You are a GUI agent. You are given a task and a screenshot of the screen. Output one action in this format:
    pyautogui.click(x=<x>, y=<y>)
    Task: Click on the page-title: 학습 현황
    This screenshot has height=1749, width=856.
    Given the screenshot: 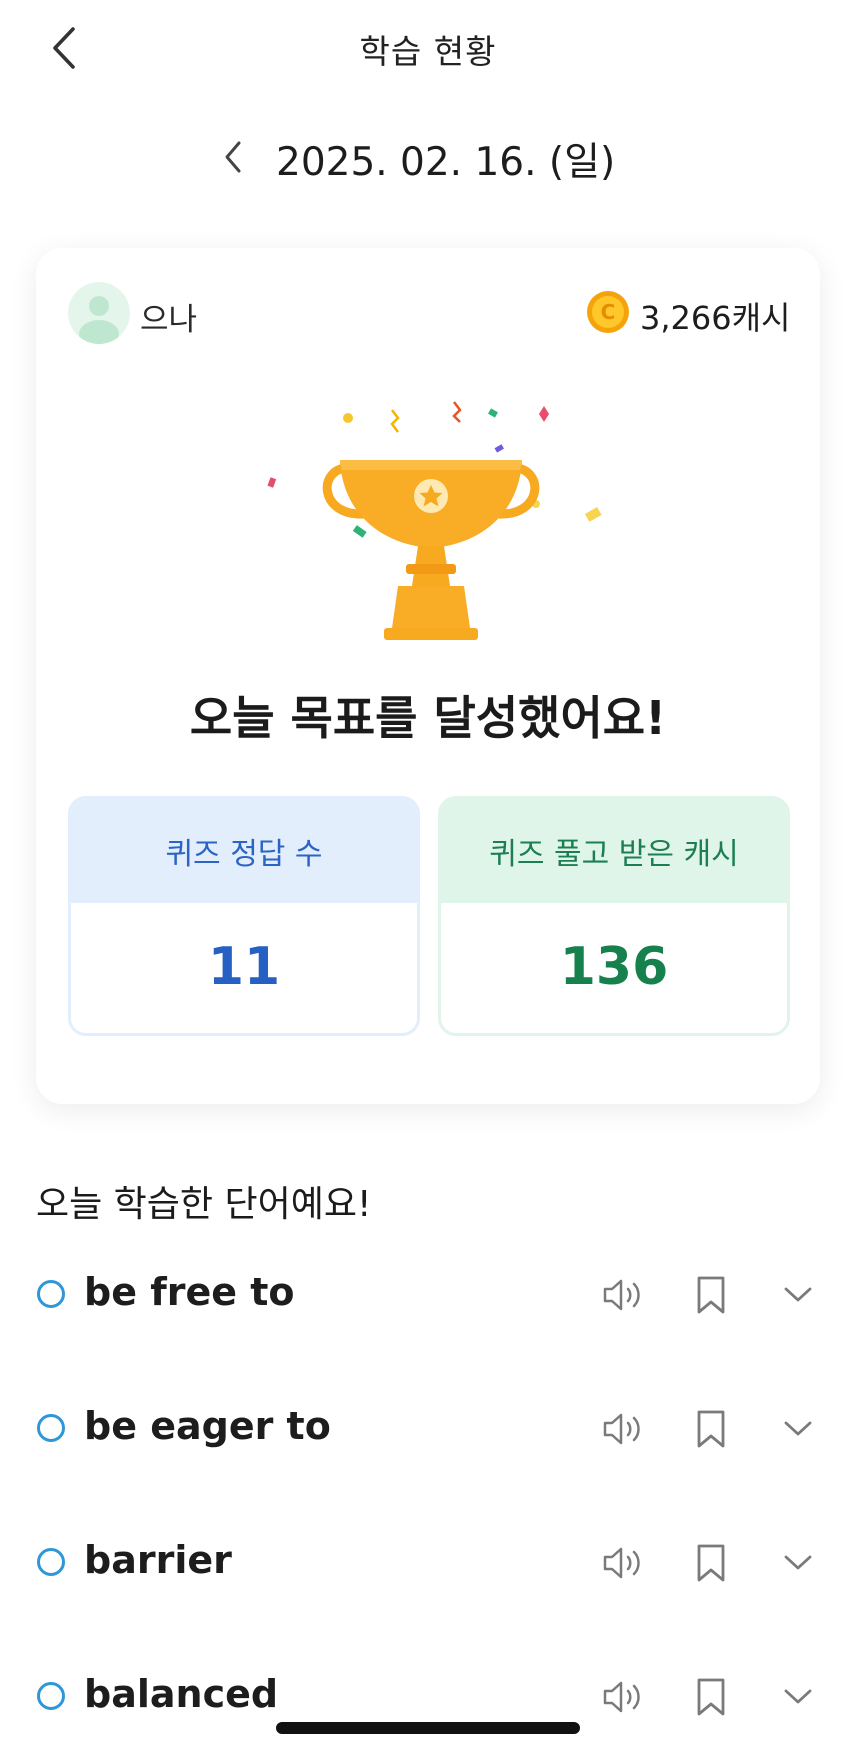 What is the action you would take?
    pyautogui.click(x=428, y=51)
    